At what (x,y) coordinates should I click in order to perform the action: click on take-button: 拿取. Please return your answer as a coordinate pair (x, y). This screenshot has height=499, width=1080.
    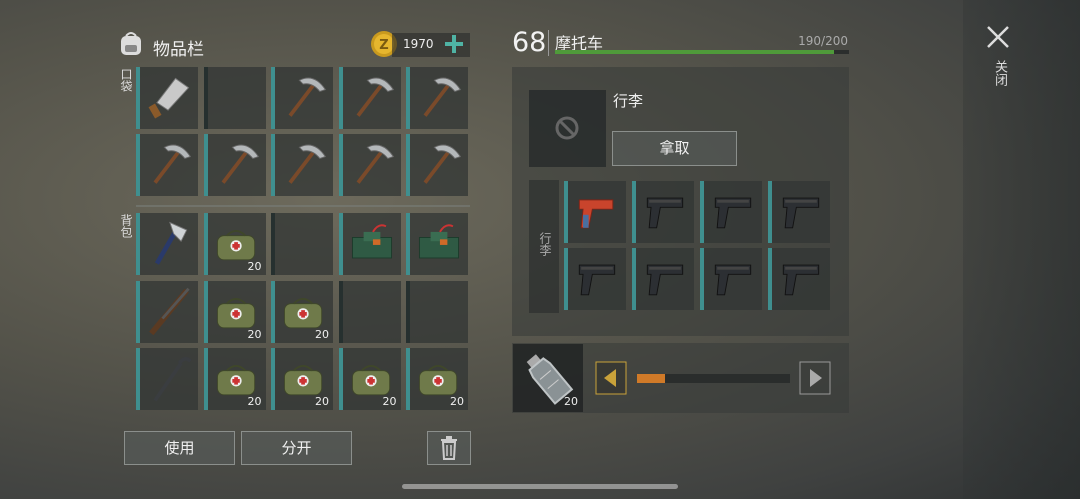
    Looking at the image, I should click on (674, 148).